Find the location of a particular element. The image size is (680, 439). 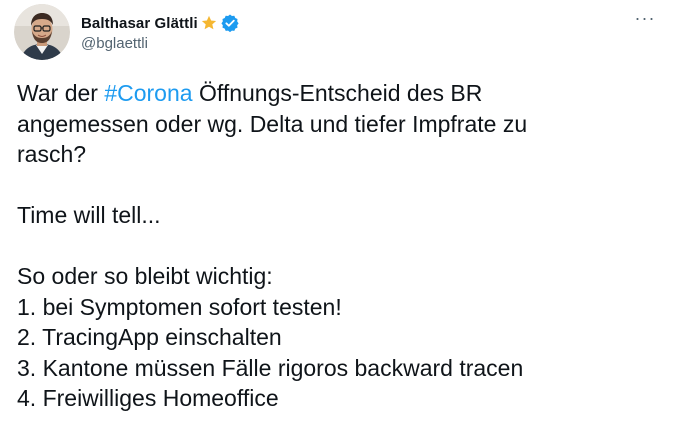

tweet-line-5: So oder so bleibt wichtig: is located at coordinates (145, 276).